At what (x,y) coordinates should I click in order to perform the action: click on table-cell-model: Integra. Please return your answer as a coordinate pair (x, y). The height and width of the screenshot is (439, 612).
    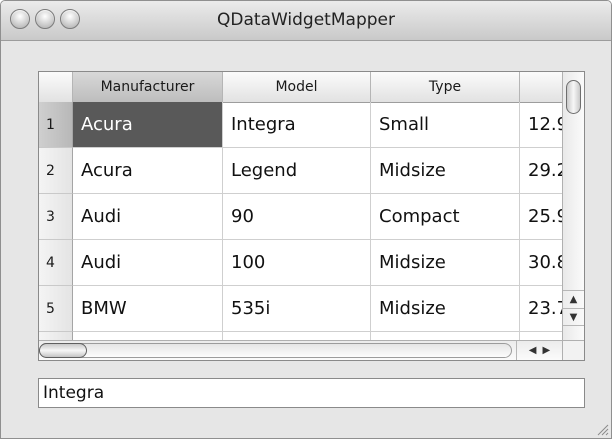
    Looking at the image, I should click on (297, 125).